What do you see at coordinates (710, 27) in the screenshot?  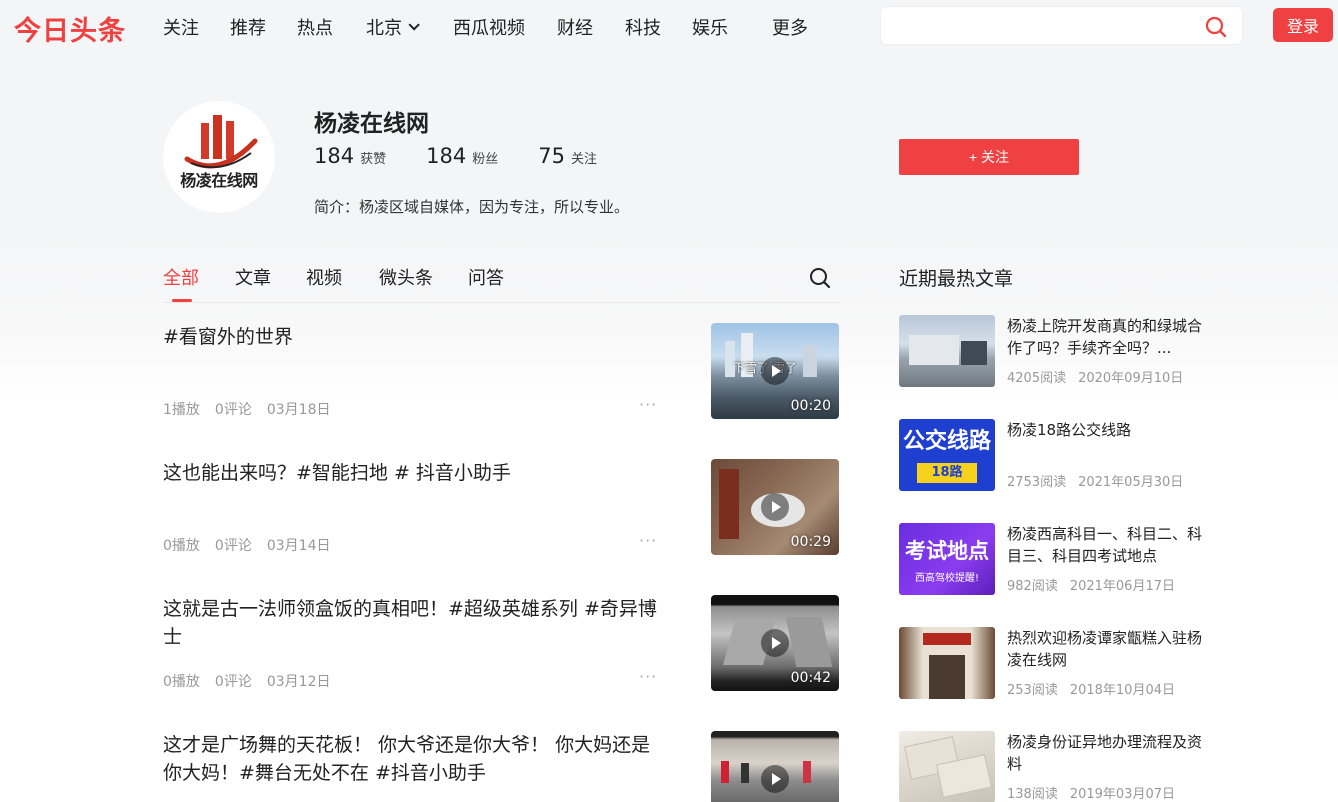 I see `nav-item-entertainment: 娱乐` at bounding box center [710, 27].